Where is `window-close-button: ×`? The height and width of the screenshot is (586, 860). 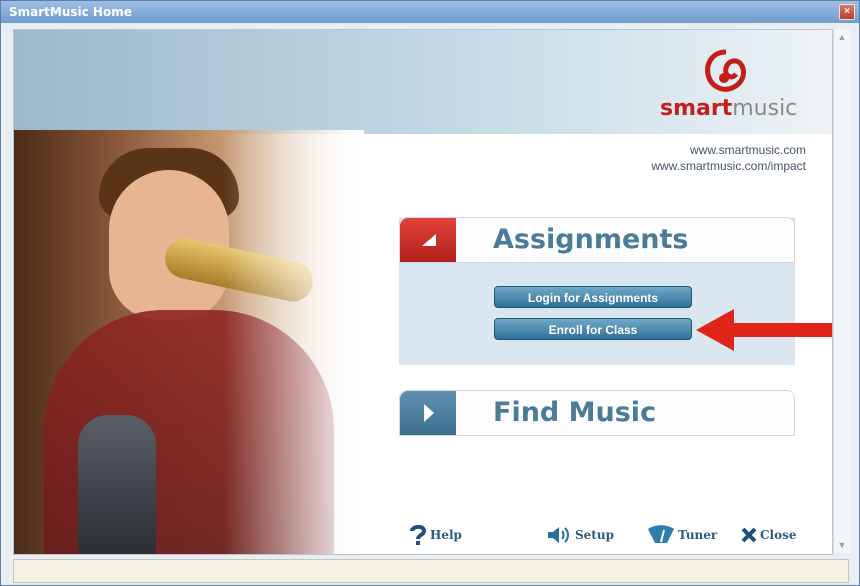
window-close-button: × is located at coordinates (847, 12).